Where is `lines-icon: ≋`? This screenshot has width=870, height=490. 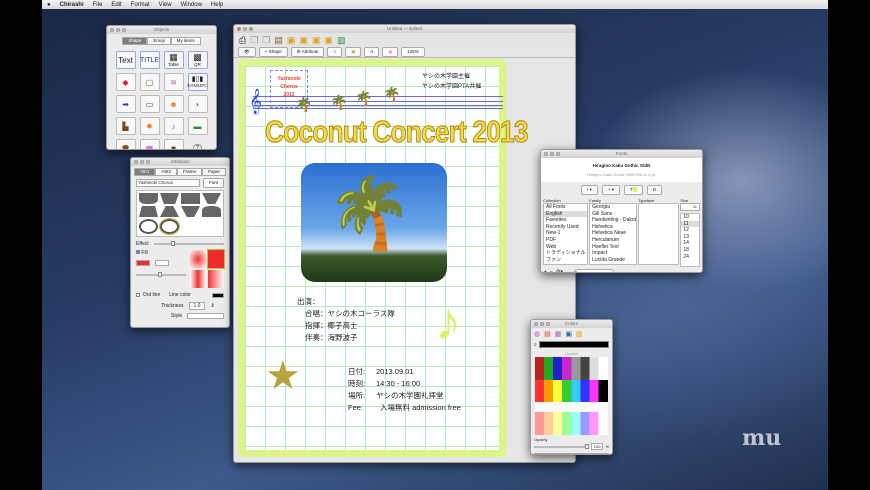 lines-icon: ≋ is located at coordinates (173, 82).